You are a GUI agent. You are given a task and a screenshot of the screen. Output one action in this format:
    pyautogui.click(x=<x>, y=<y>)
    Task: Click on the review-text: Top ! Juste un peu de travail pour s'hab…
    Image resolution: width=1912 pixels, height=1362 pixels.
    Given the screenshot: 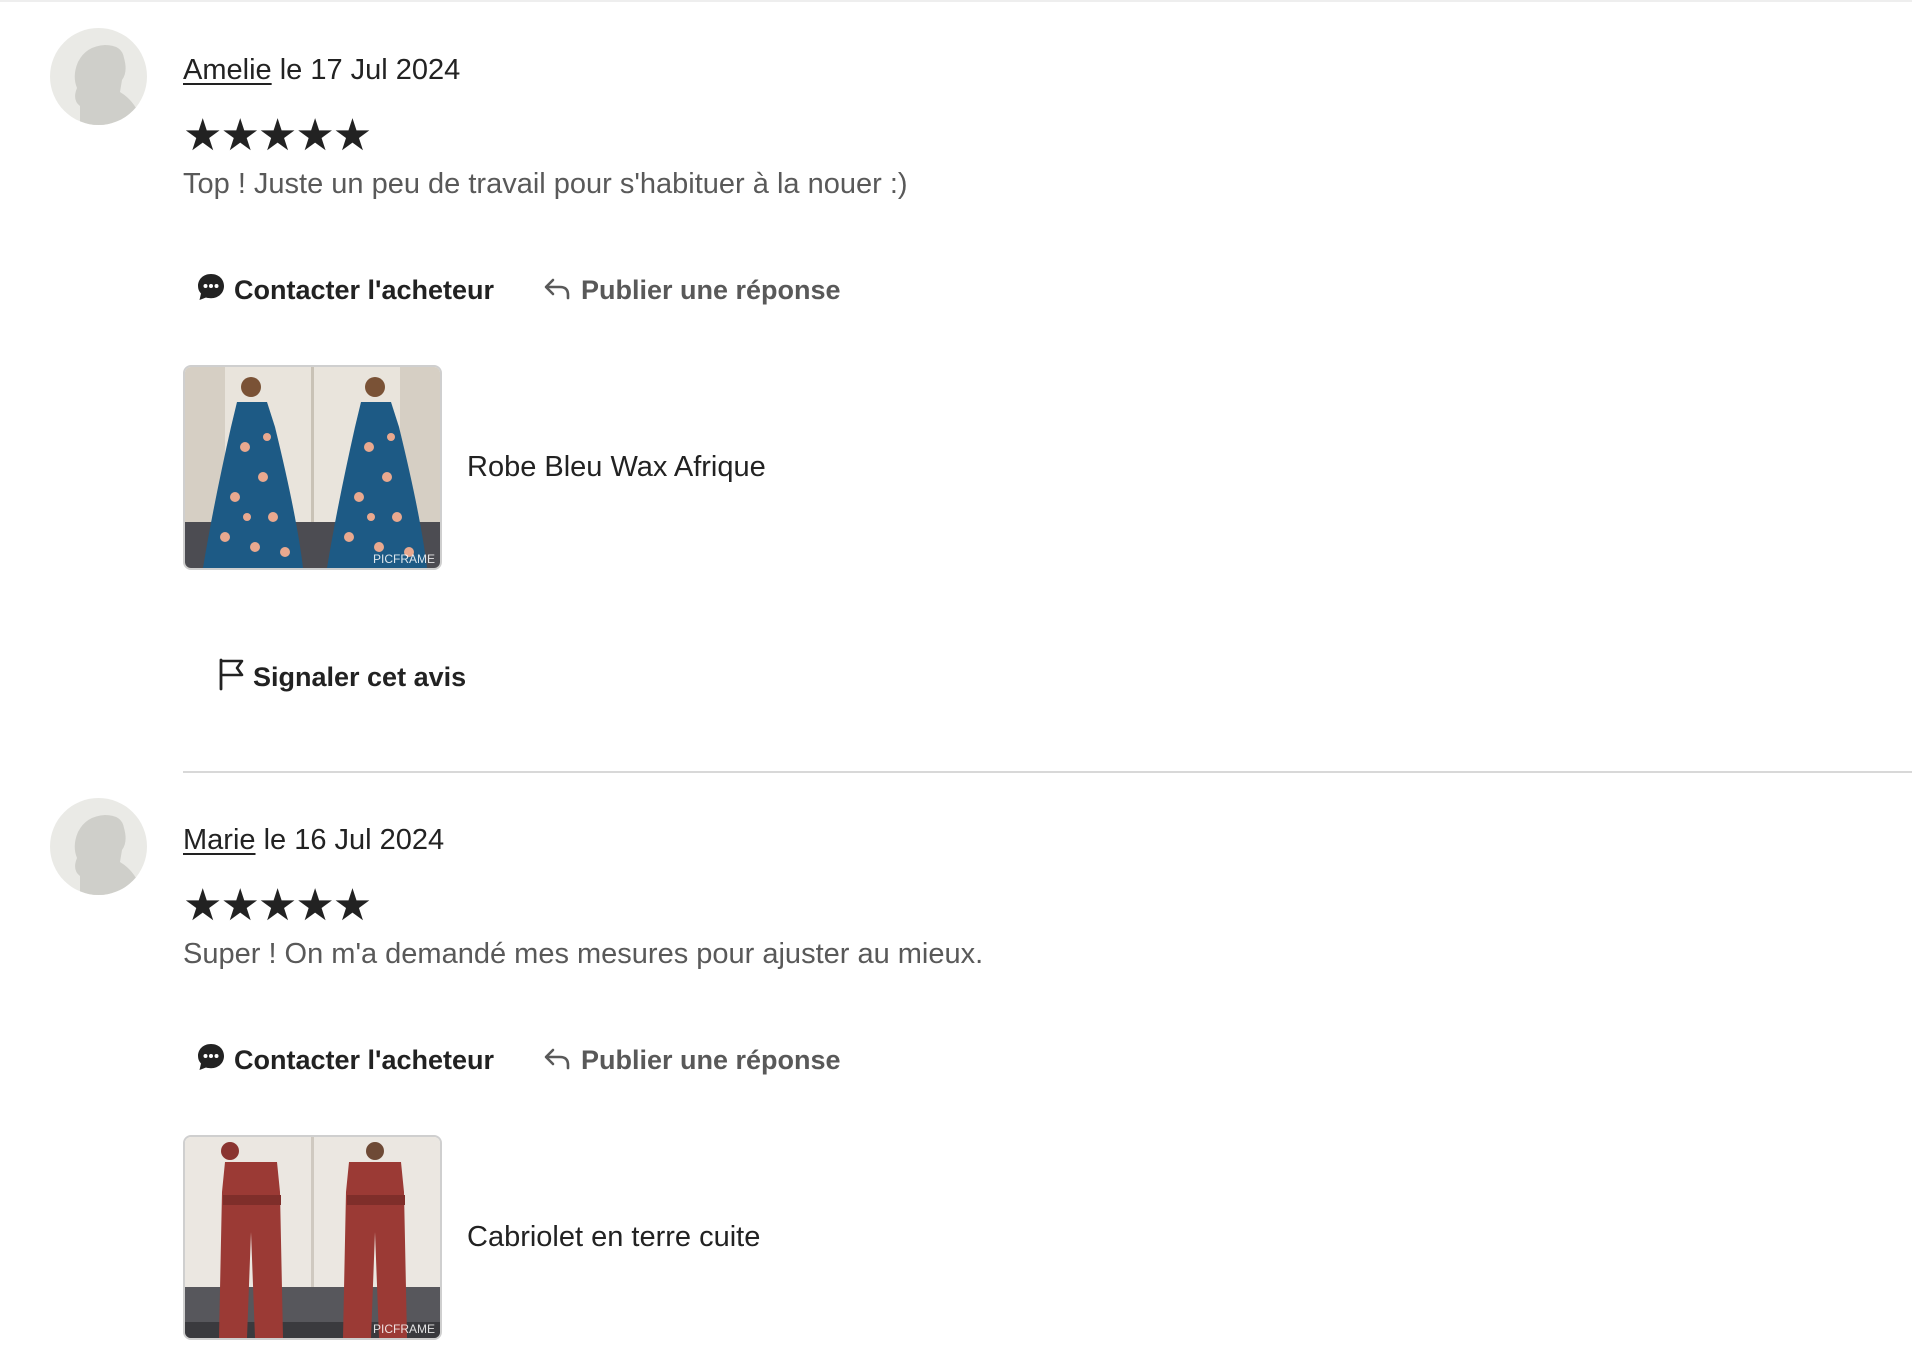 What is the action you would take?
    pyautogui.click(x=545, y=184)
    